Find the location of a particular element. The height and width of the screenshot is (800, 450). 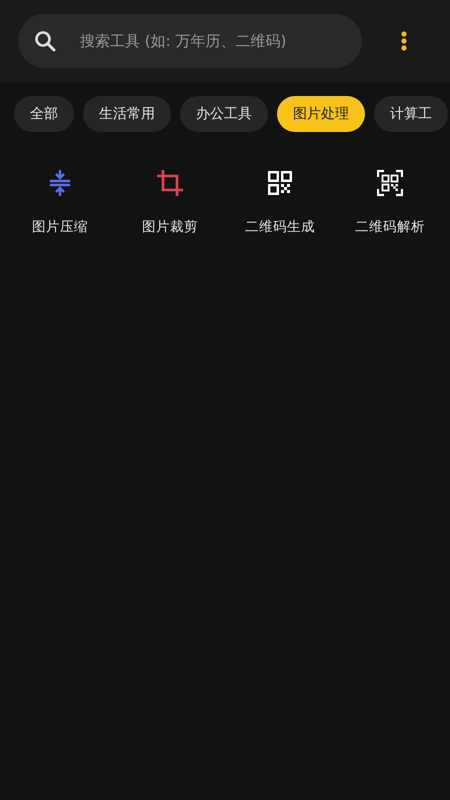

qr-code-icon is located at coordinates (280, 183).